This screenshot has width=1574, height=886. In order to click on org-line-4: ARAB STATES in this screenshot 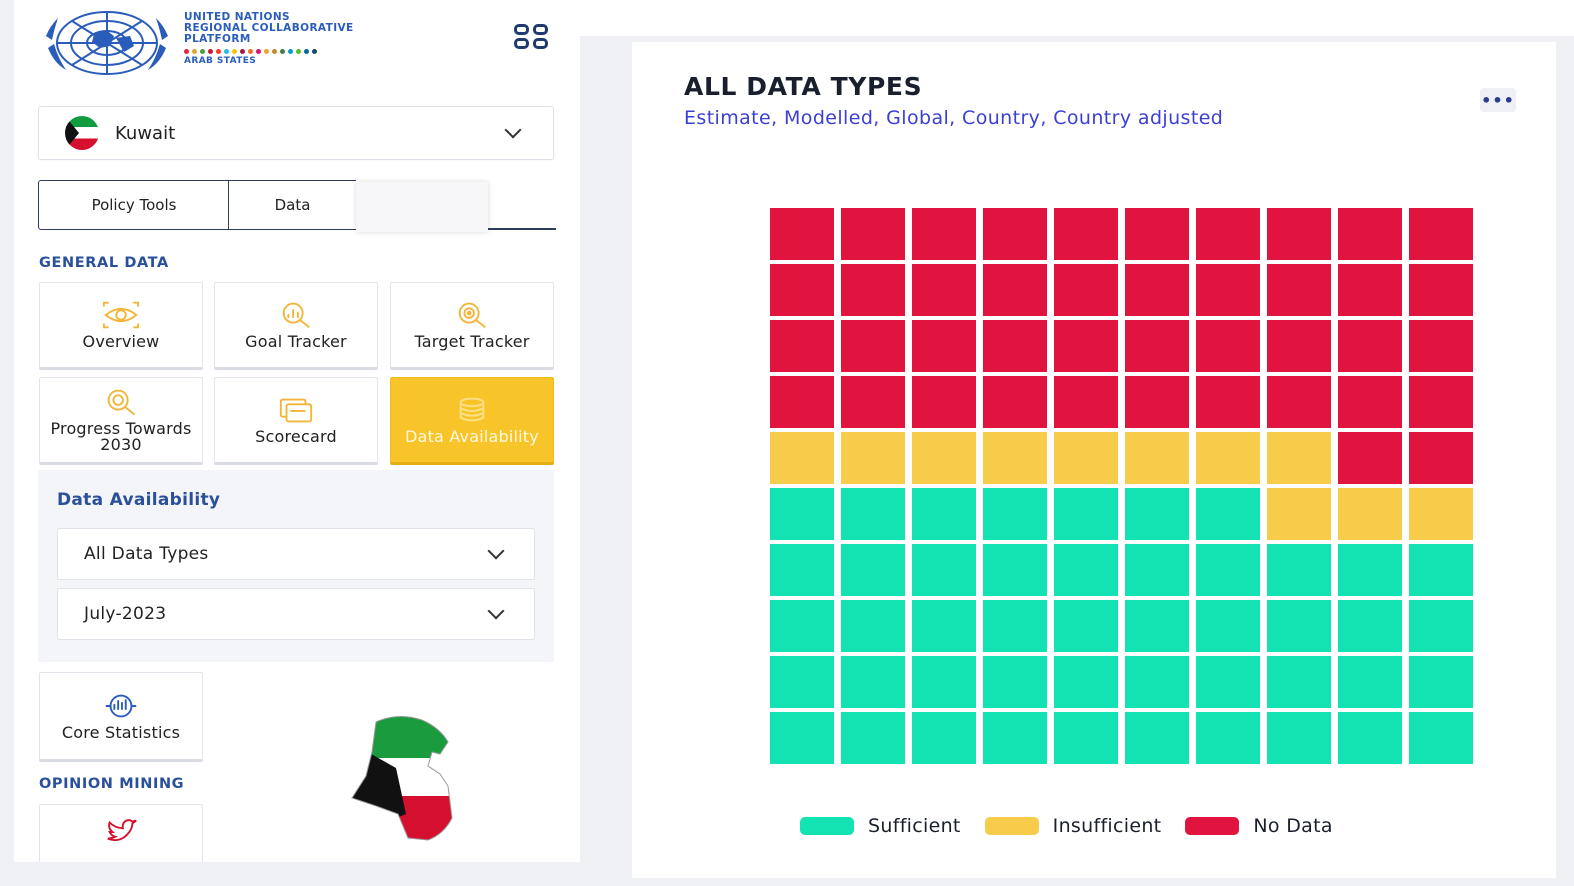, I will do `click(220, 61)`.